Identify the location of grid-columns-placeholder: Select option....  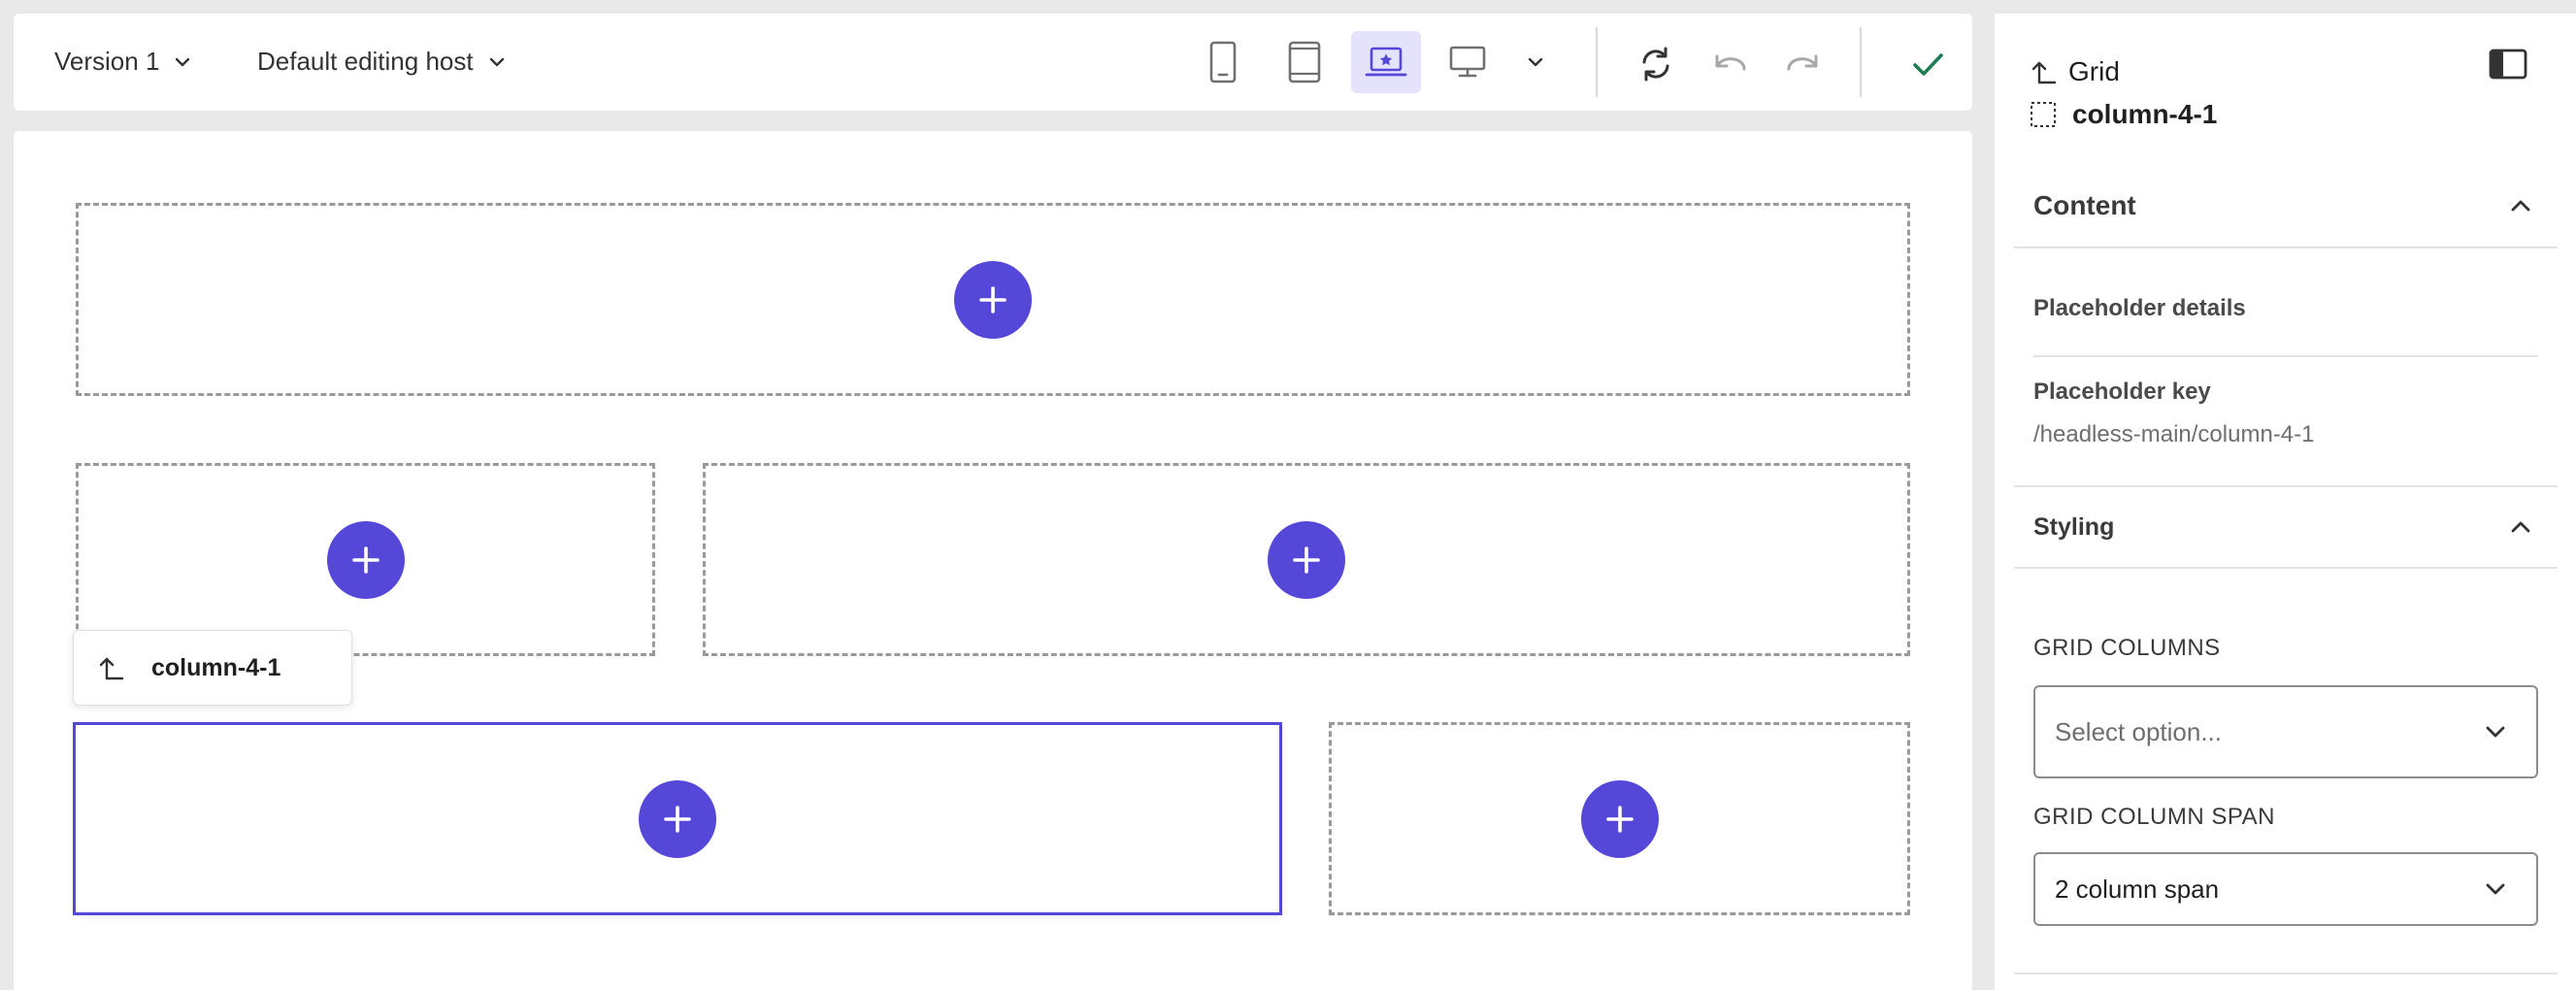
(2139, 731).